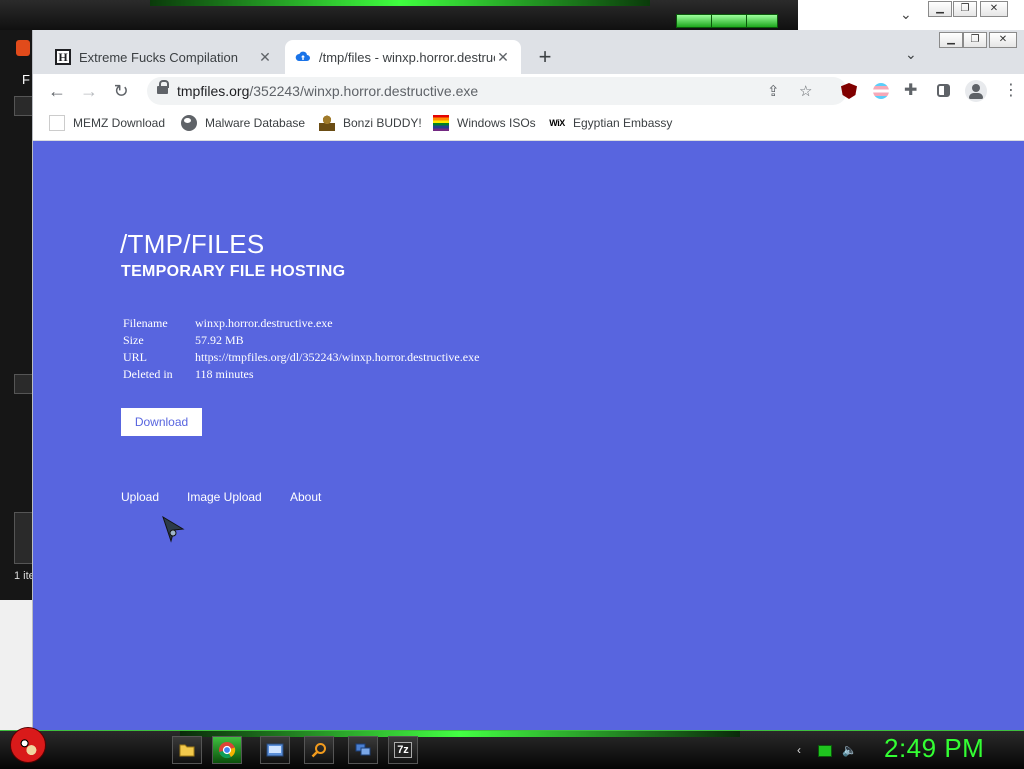 The image size is (1024, 769). Describe the element at coordinates (773, 91) in the screenshot. I see `share-icon: ⇪` at that location.